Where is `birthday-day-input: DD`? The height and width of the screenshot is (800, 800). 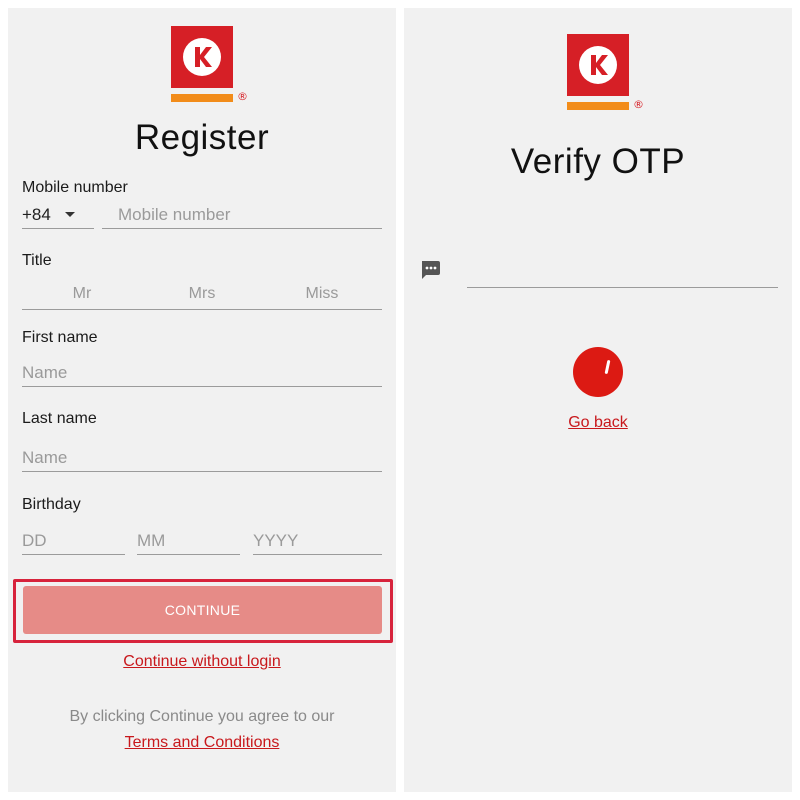
birthday-day-input: DD is located at coordinates (73, 541).